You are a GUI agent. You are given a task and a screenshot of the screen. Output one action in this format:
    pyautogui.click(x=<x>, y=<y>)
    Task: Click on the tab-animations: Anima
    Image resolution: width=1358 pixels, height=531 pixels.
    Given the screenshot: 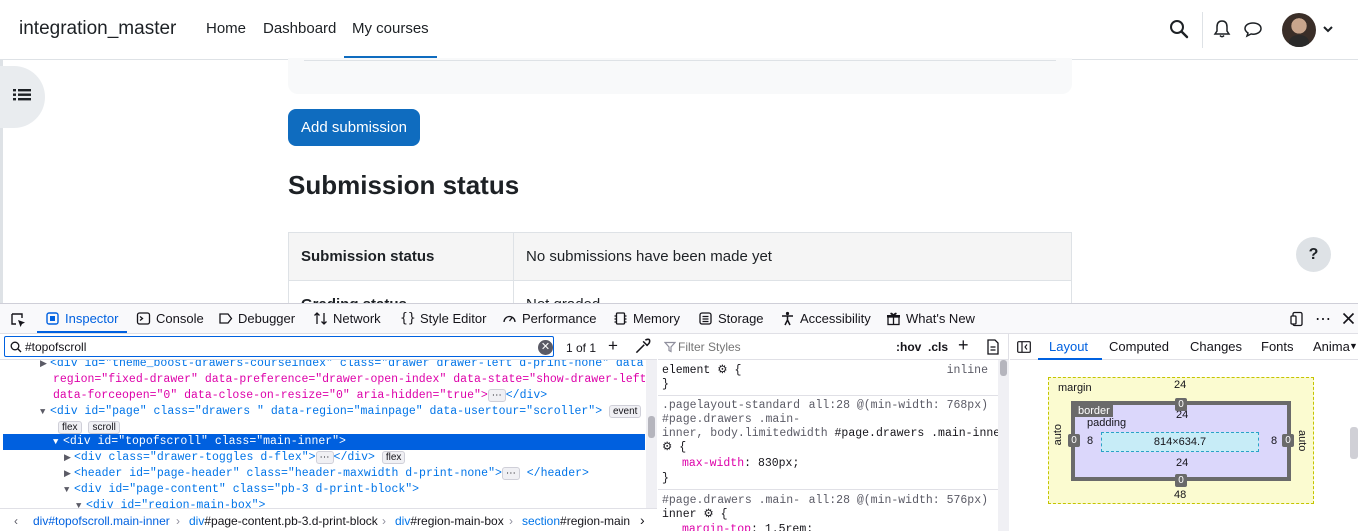 What is the action you would take?
    pyautogui.click(x=1331, y=346)
    